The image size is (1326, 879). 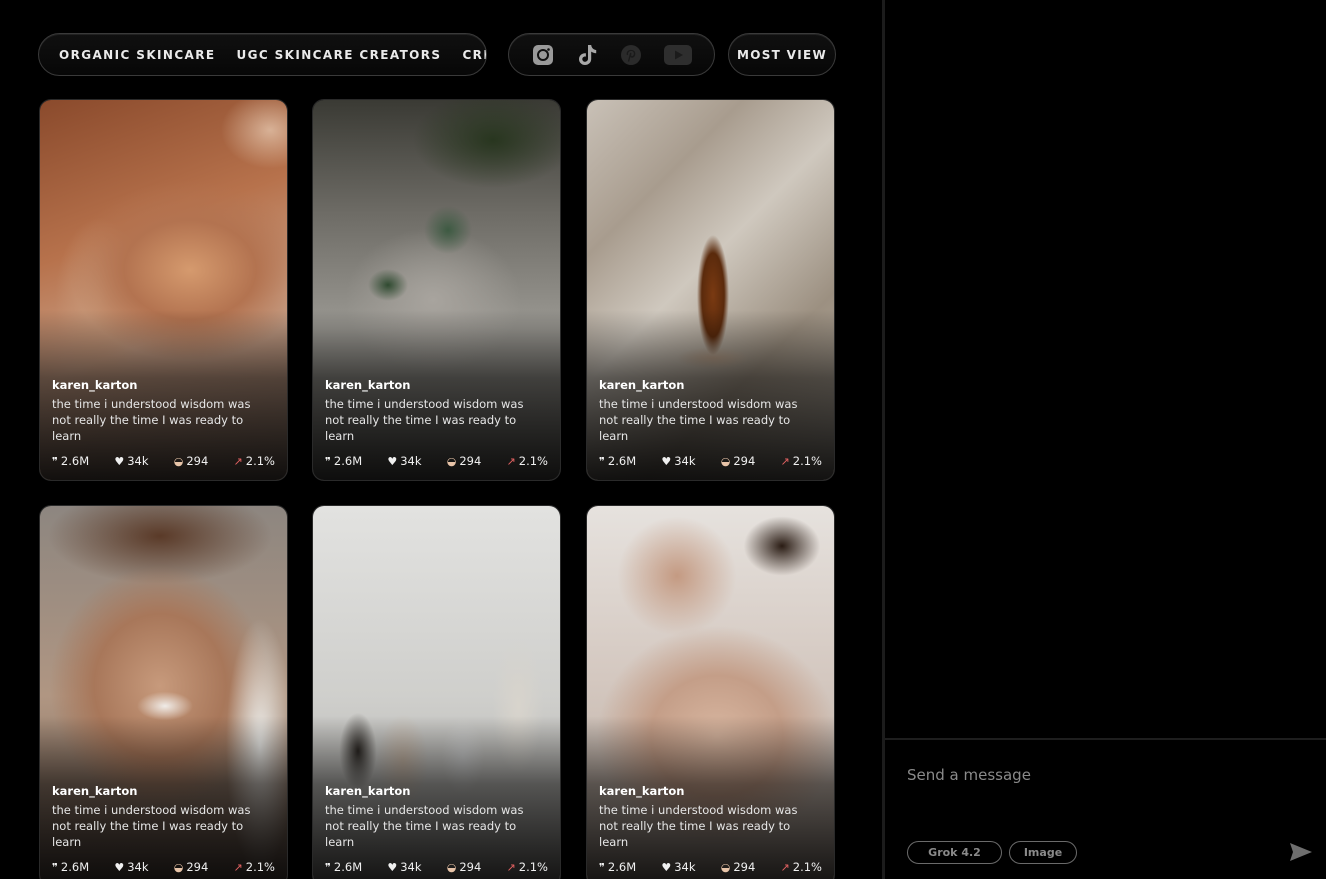 I want to click on youtube-icon, so click(x=678, y=55).